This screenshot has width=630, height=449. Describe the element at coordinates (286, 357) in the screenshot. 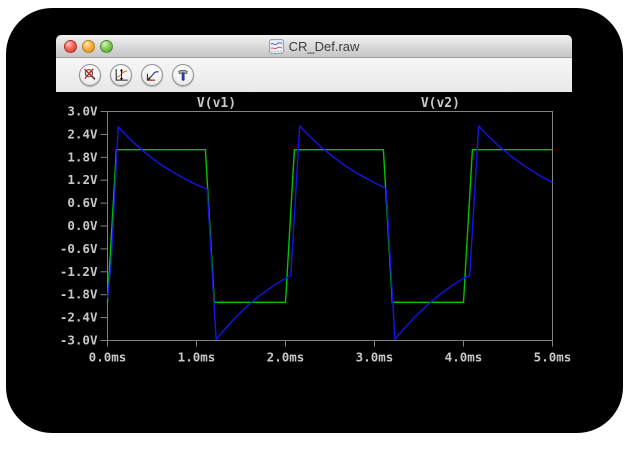

I see `x-tick-label: 2.0ms` at that location.